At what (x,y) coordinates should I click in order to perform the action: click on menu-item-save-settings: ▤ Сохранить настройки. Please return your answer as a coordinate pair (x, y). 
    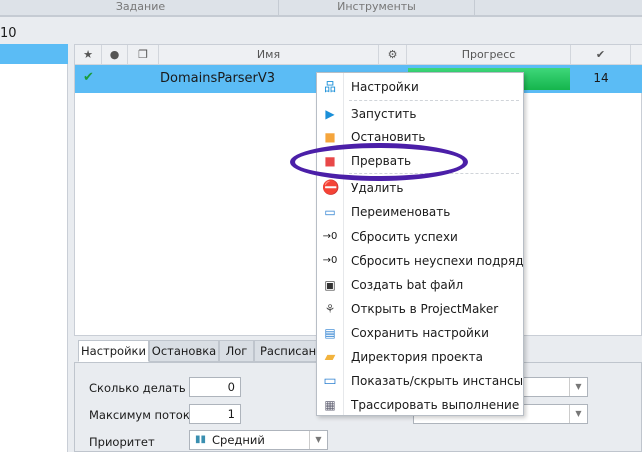
    Looking at the image, I should click on (420, 333).